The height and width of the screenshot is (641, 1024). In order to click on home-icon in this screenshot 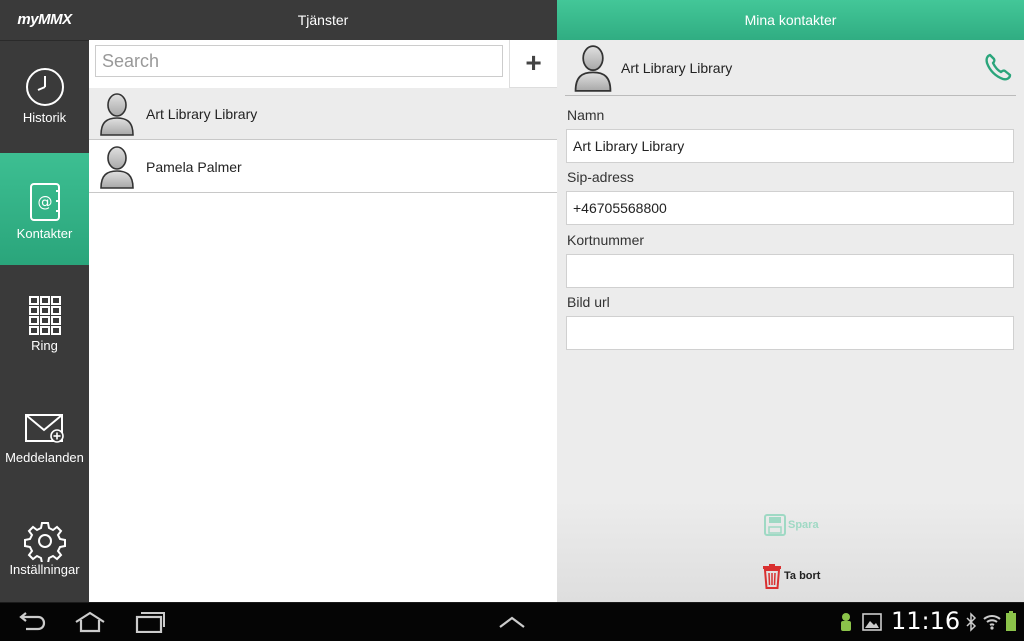, I will do `click(90, 622)`.